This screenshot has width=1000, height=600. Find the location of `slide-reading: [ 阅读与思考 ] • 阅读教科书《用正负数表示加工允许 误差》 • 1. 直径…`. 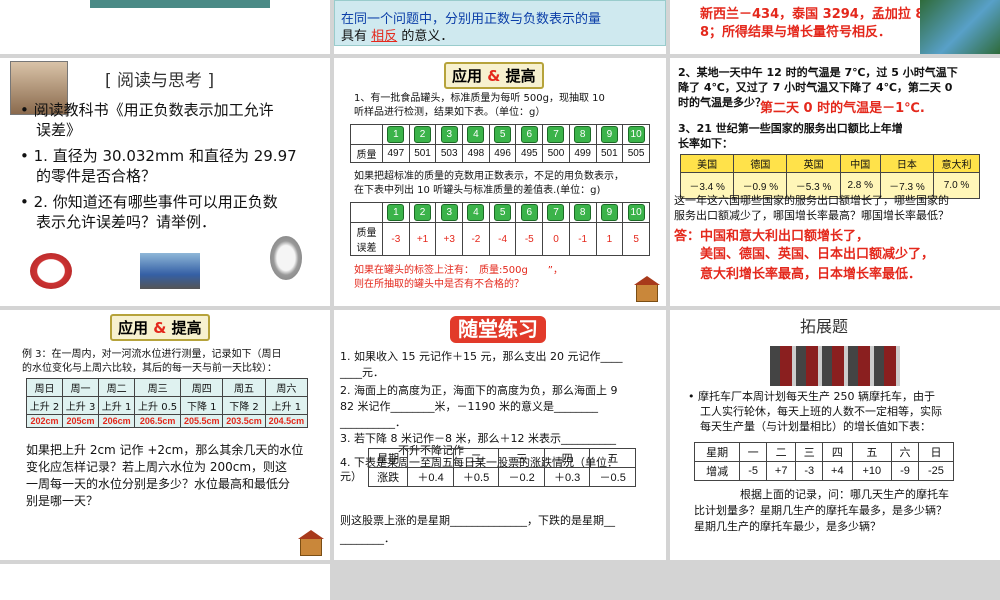

slide-reading: [ 阅读与思考 ] • 阅读教科书《用正负数表示加工允许 误差》 • 1. 直径… is located at coordinates (165, 182).